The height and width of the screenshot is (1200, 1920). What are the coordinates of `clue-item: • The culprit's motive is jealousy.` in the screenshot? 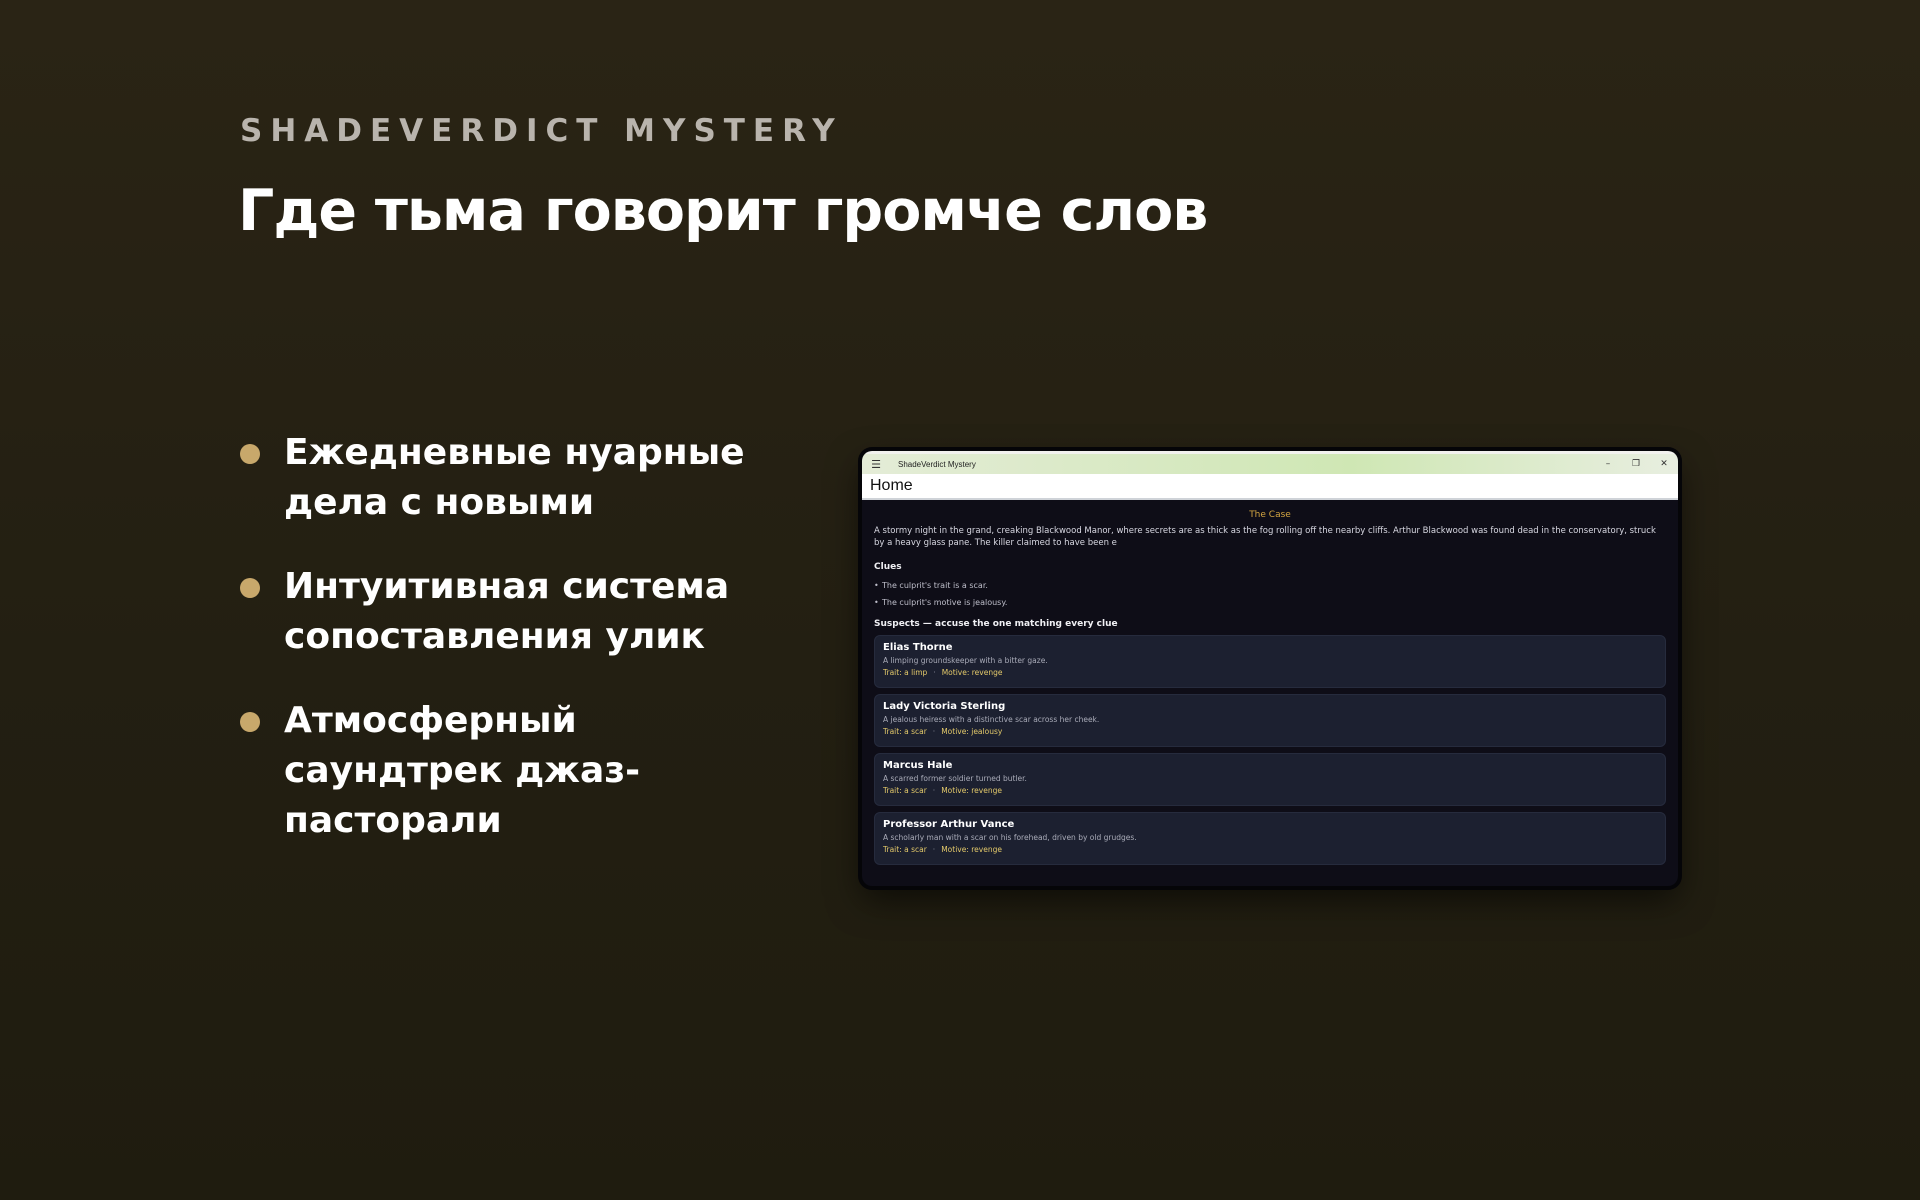 It's located at (1270, 602).